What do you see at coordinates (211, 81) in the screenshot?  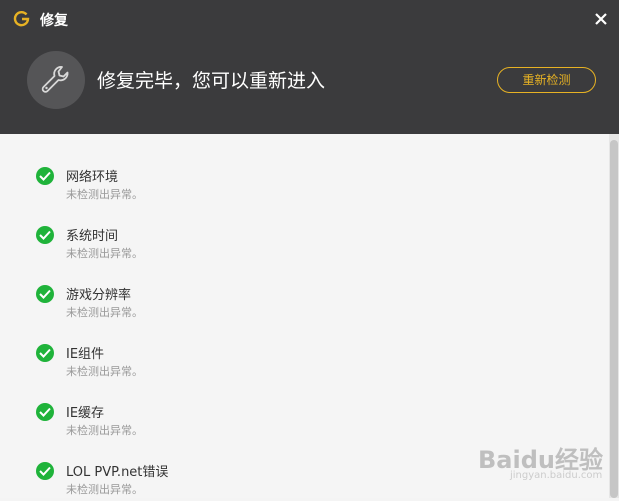 I see `repair-result-headline: 修复完毕，您可以重新进入` at bounding box center [211, 81].